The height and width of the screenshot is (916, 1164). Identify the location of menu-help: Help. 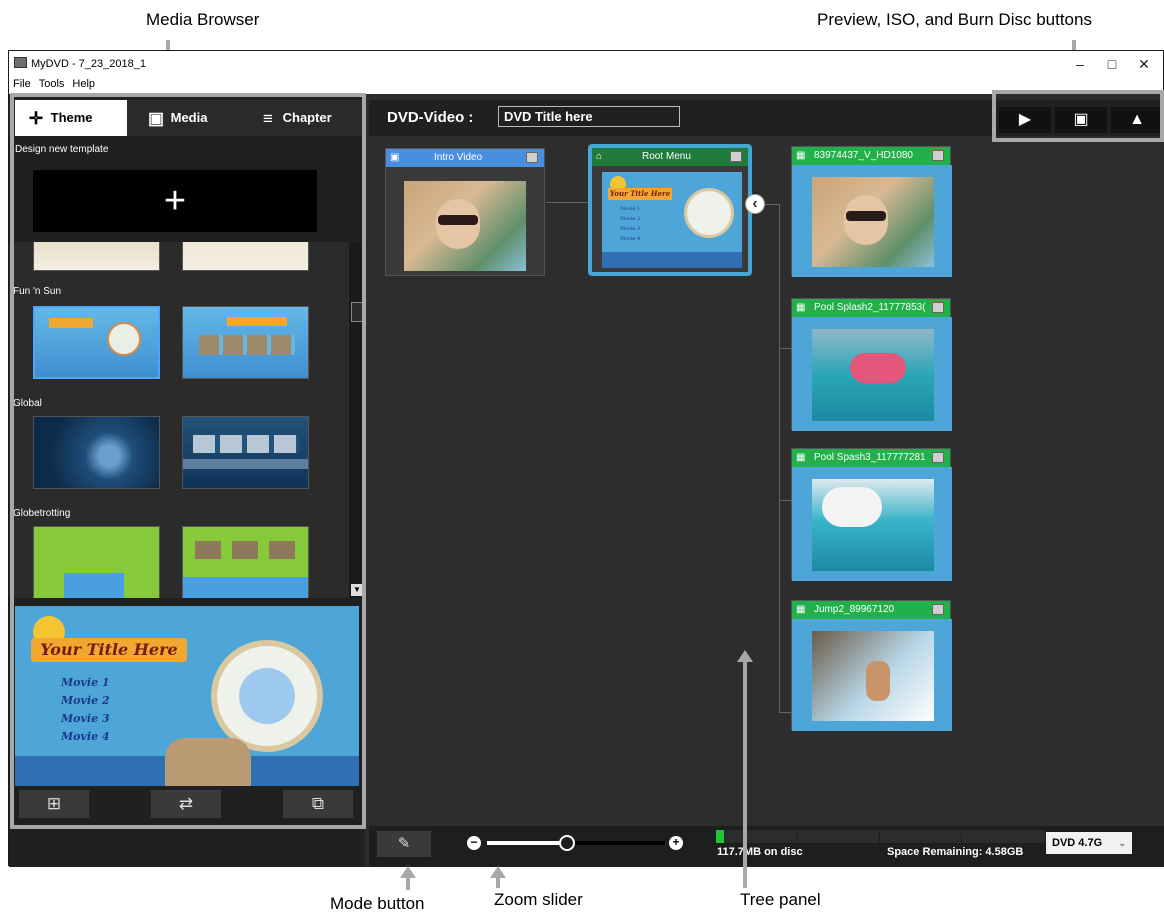
(83, 84).